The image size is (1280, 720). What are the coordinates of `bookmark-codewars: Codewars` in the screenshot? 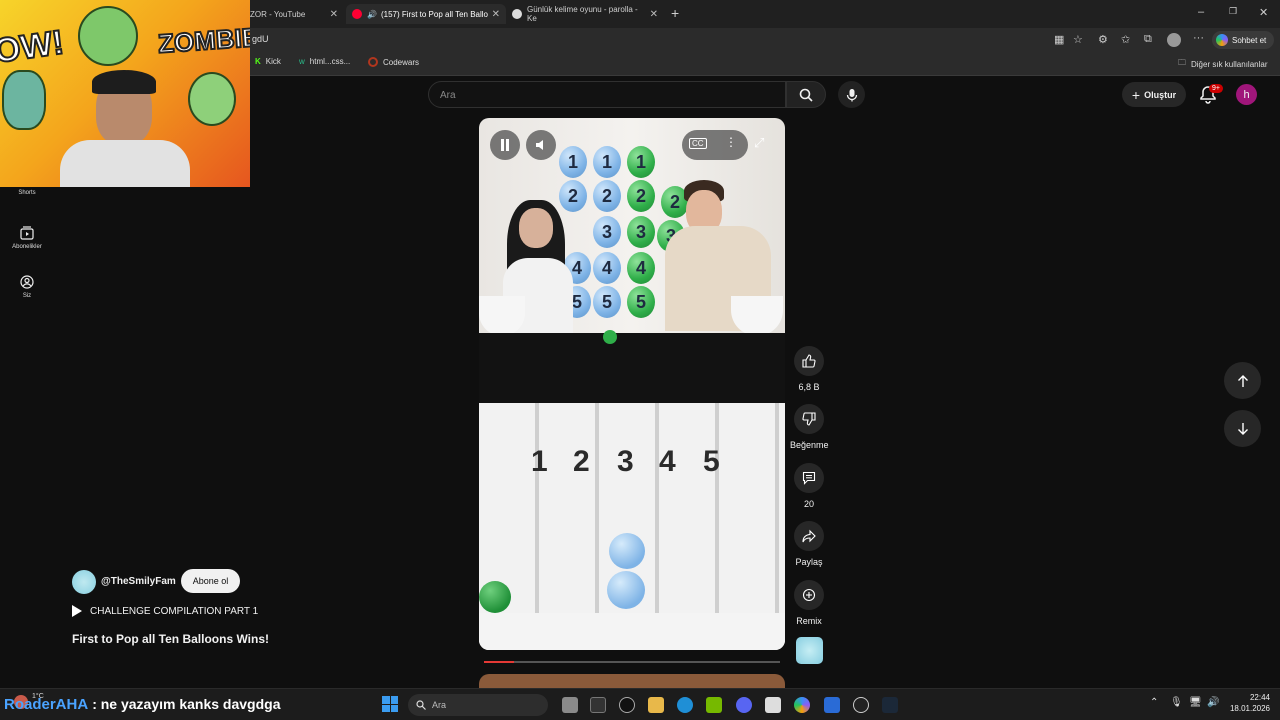 It's located at (393, 62).